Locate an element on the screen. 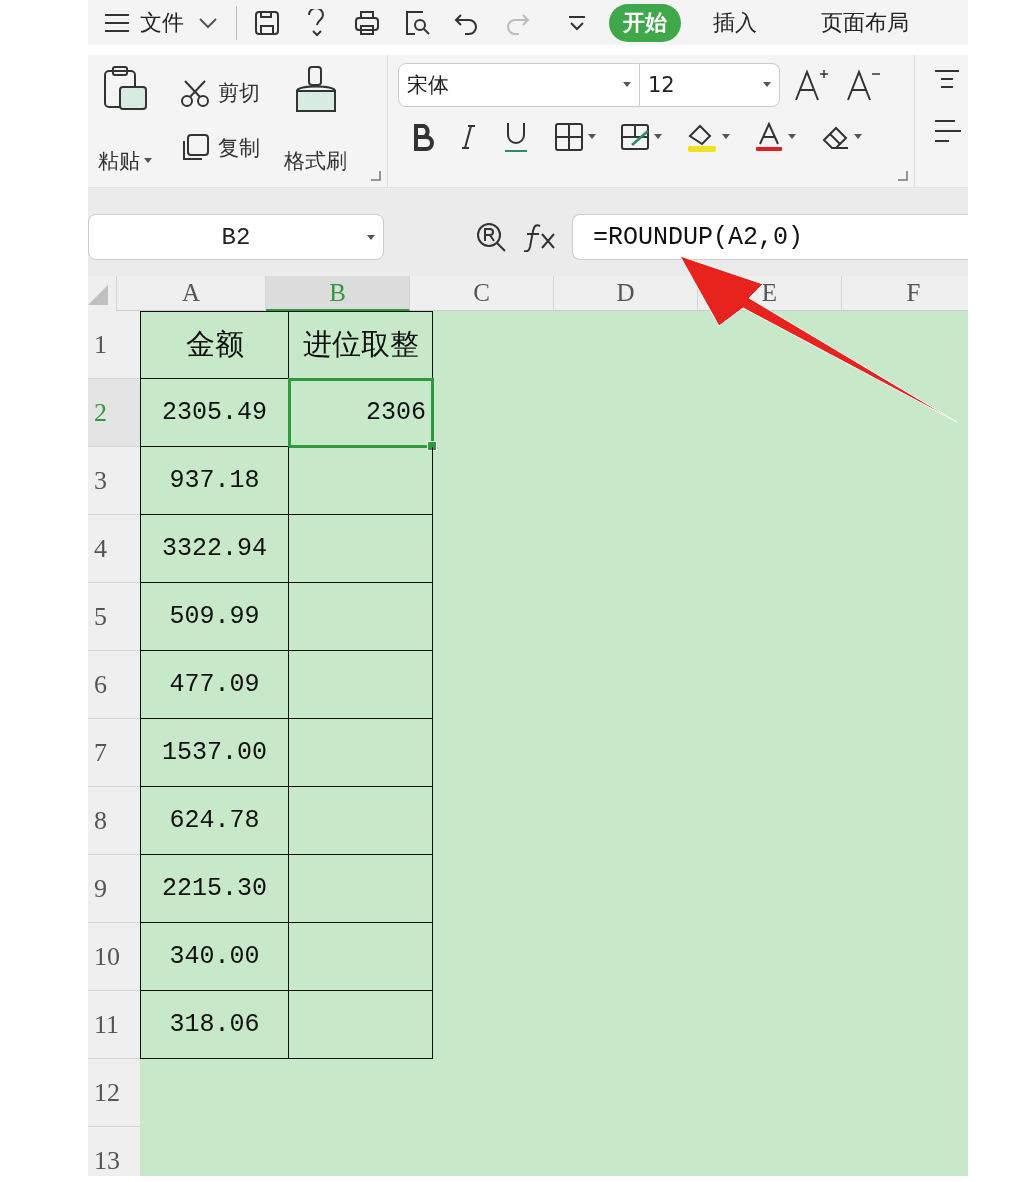  table-cell: 金额 is located at coordinates (214, 345).